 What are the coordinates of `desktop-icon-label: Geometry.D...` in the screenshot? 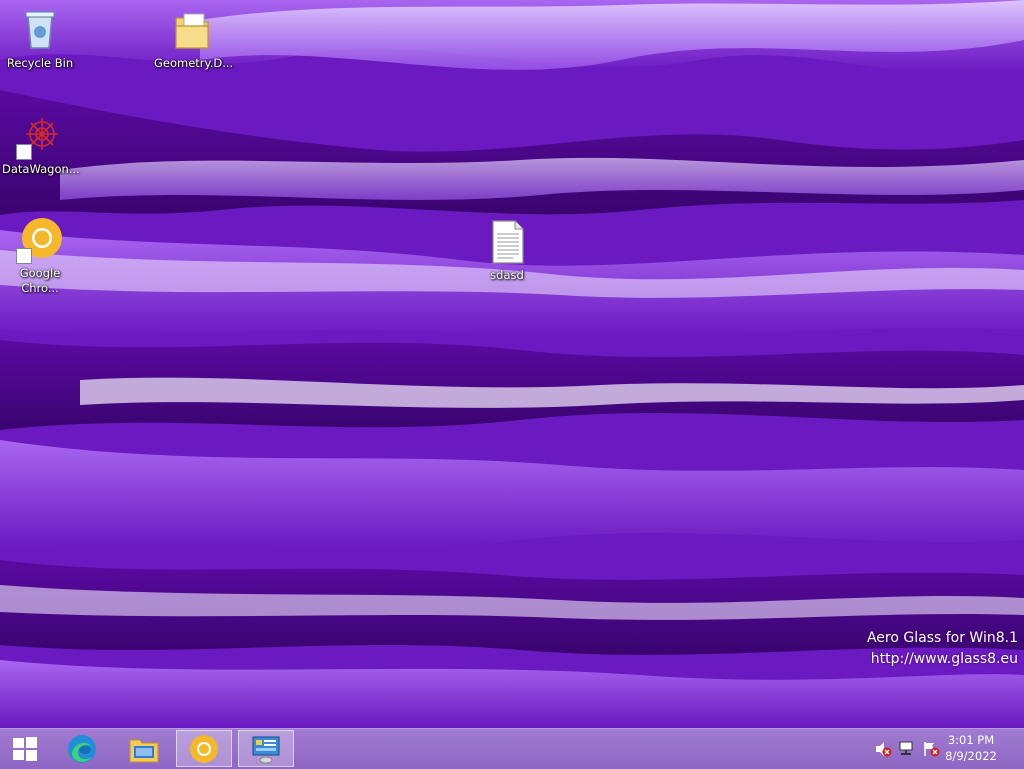 It's located at (194, 63).